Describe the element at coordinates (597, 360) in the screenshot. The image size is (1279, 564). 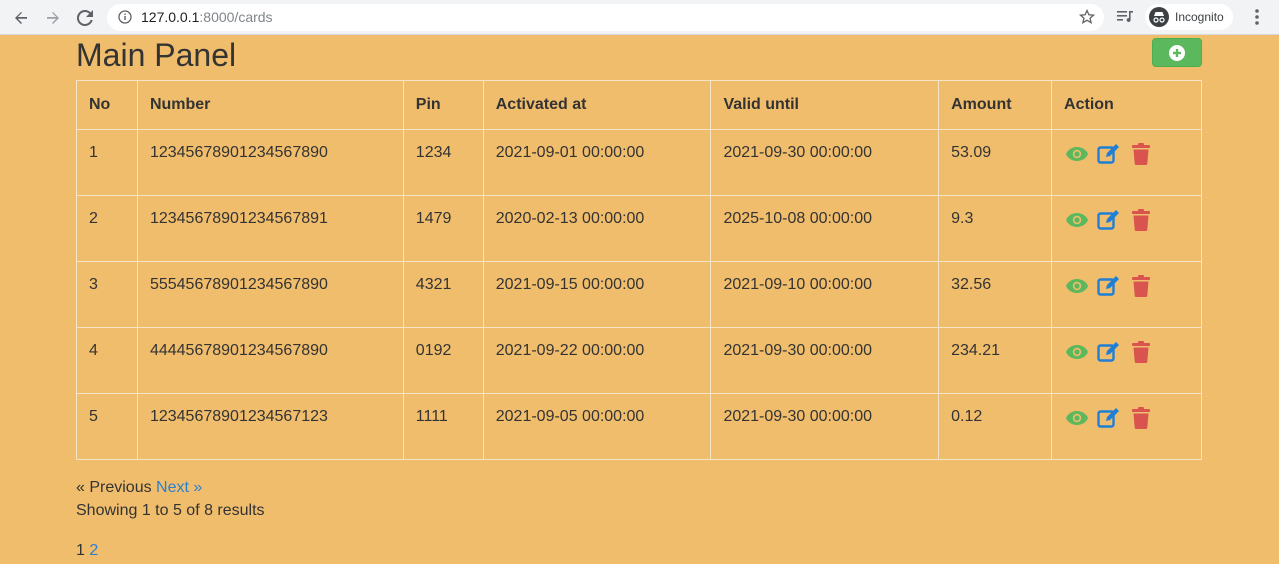
I see `cell-activated-at: 2021-09-22 00:00:00` at that location.